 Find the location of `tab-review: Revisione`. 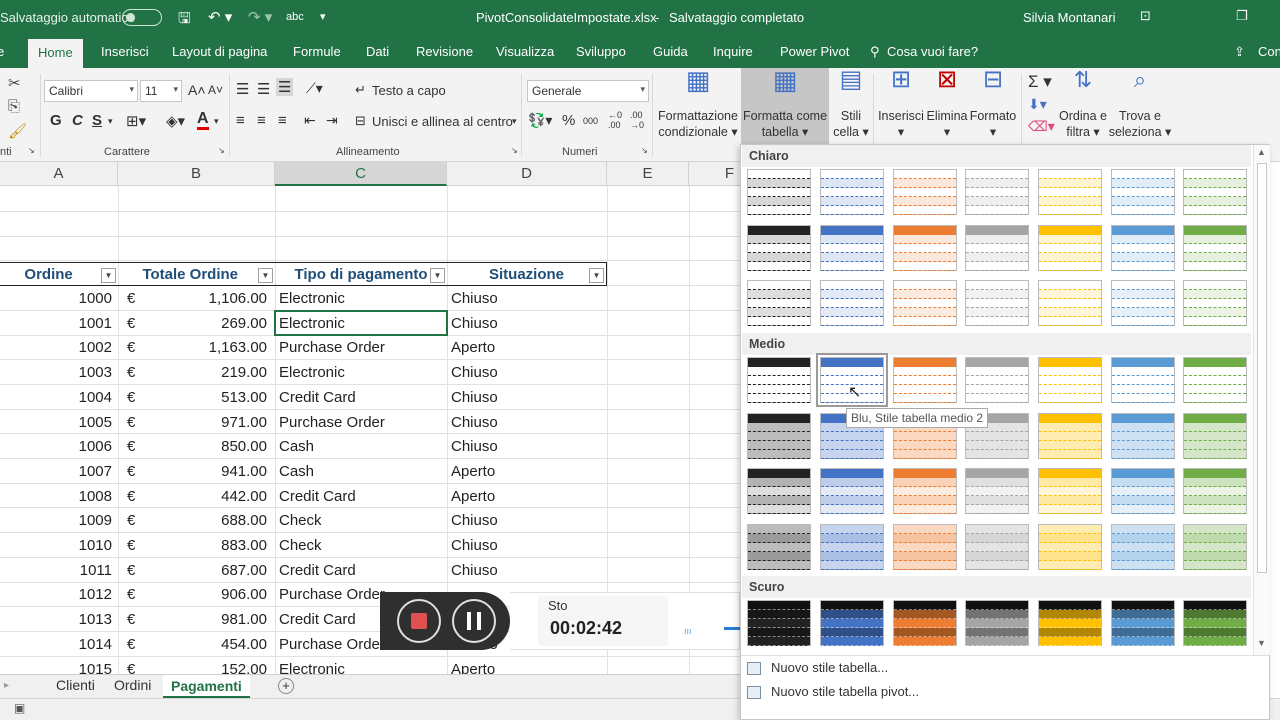

tab-review: Revisione is located at coordinates (444, 51).